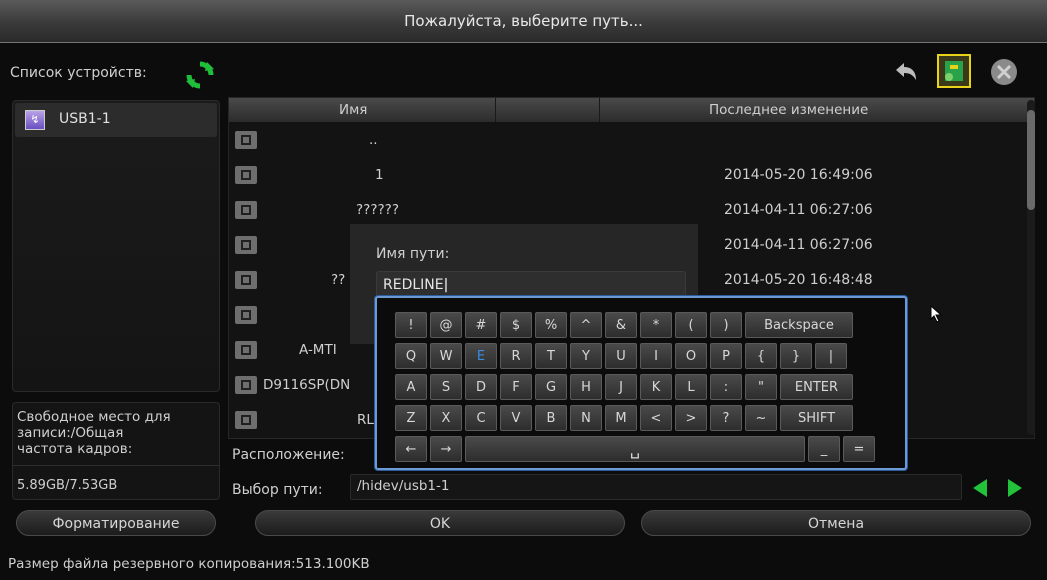  Describe the element at coordinates (954, 71) in the screenshot. I see `new-folder-icon` at that location.